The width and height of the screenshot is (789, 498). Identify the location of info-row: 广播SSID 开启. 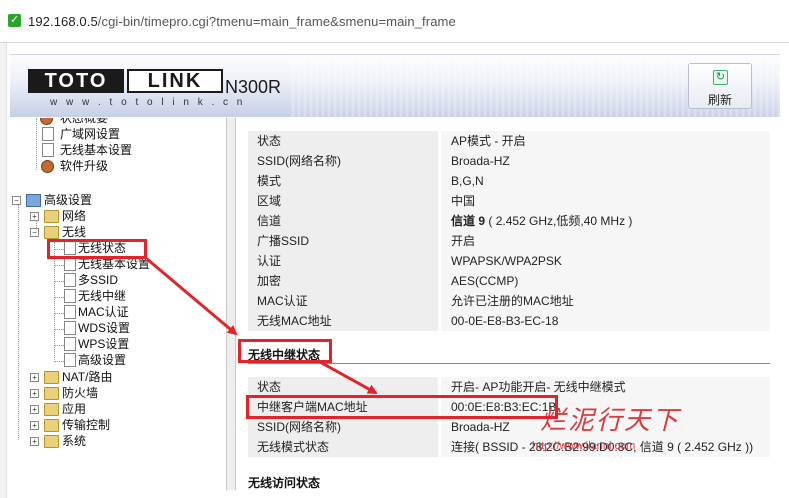
(509, 241).